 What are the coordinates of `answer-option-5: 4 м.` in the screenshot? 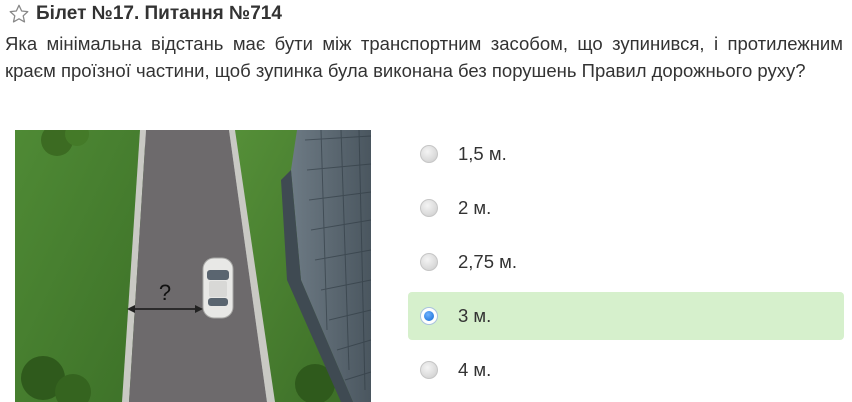 It's located at (626, 370).